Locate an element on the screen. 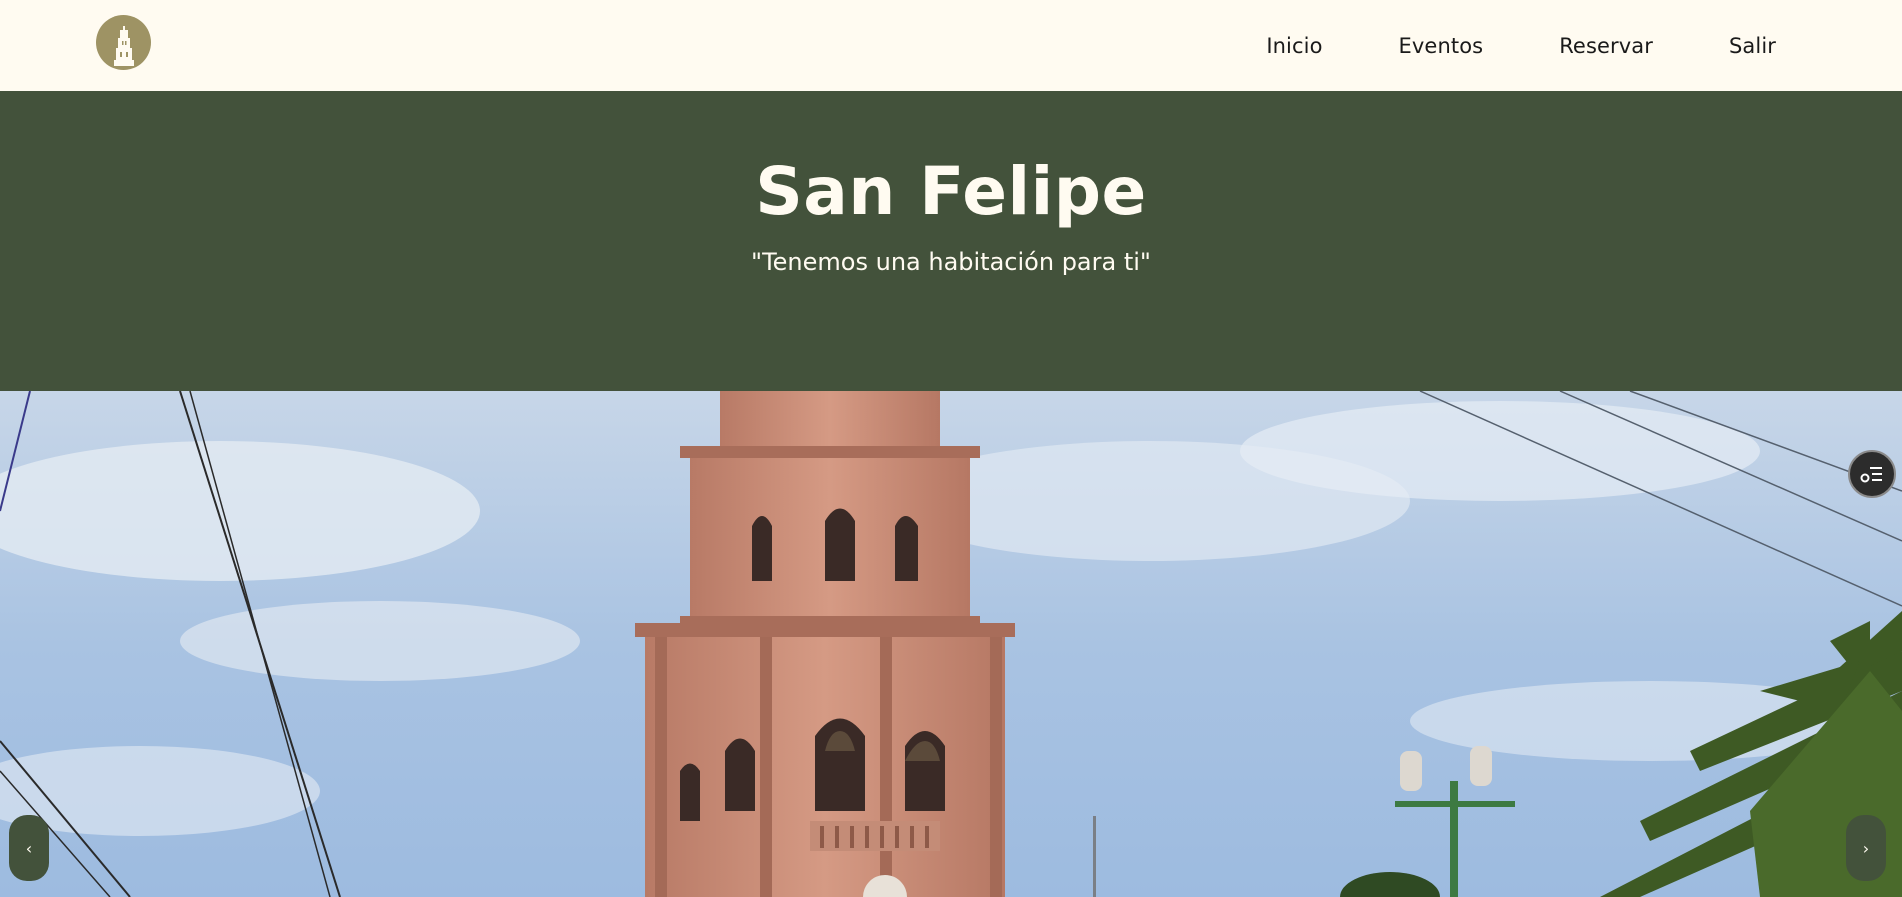  church-logo-icon is located at coordinates (123, 46).